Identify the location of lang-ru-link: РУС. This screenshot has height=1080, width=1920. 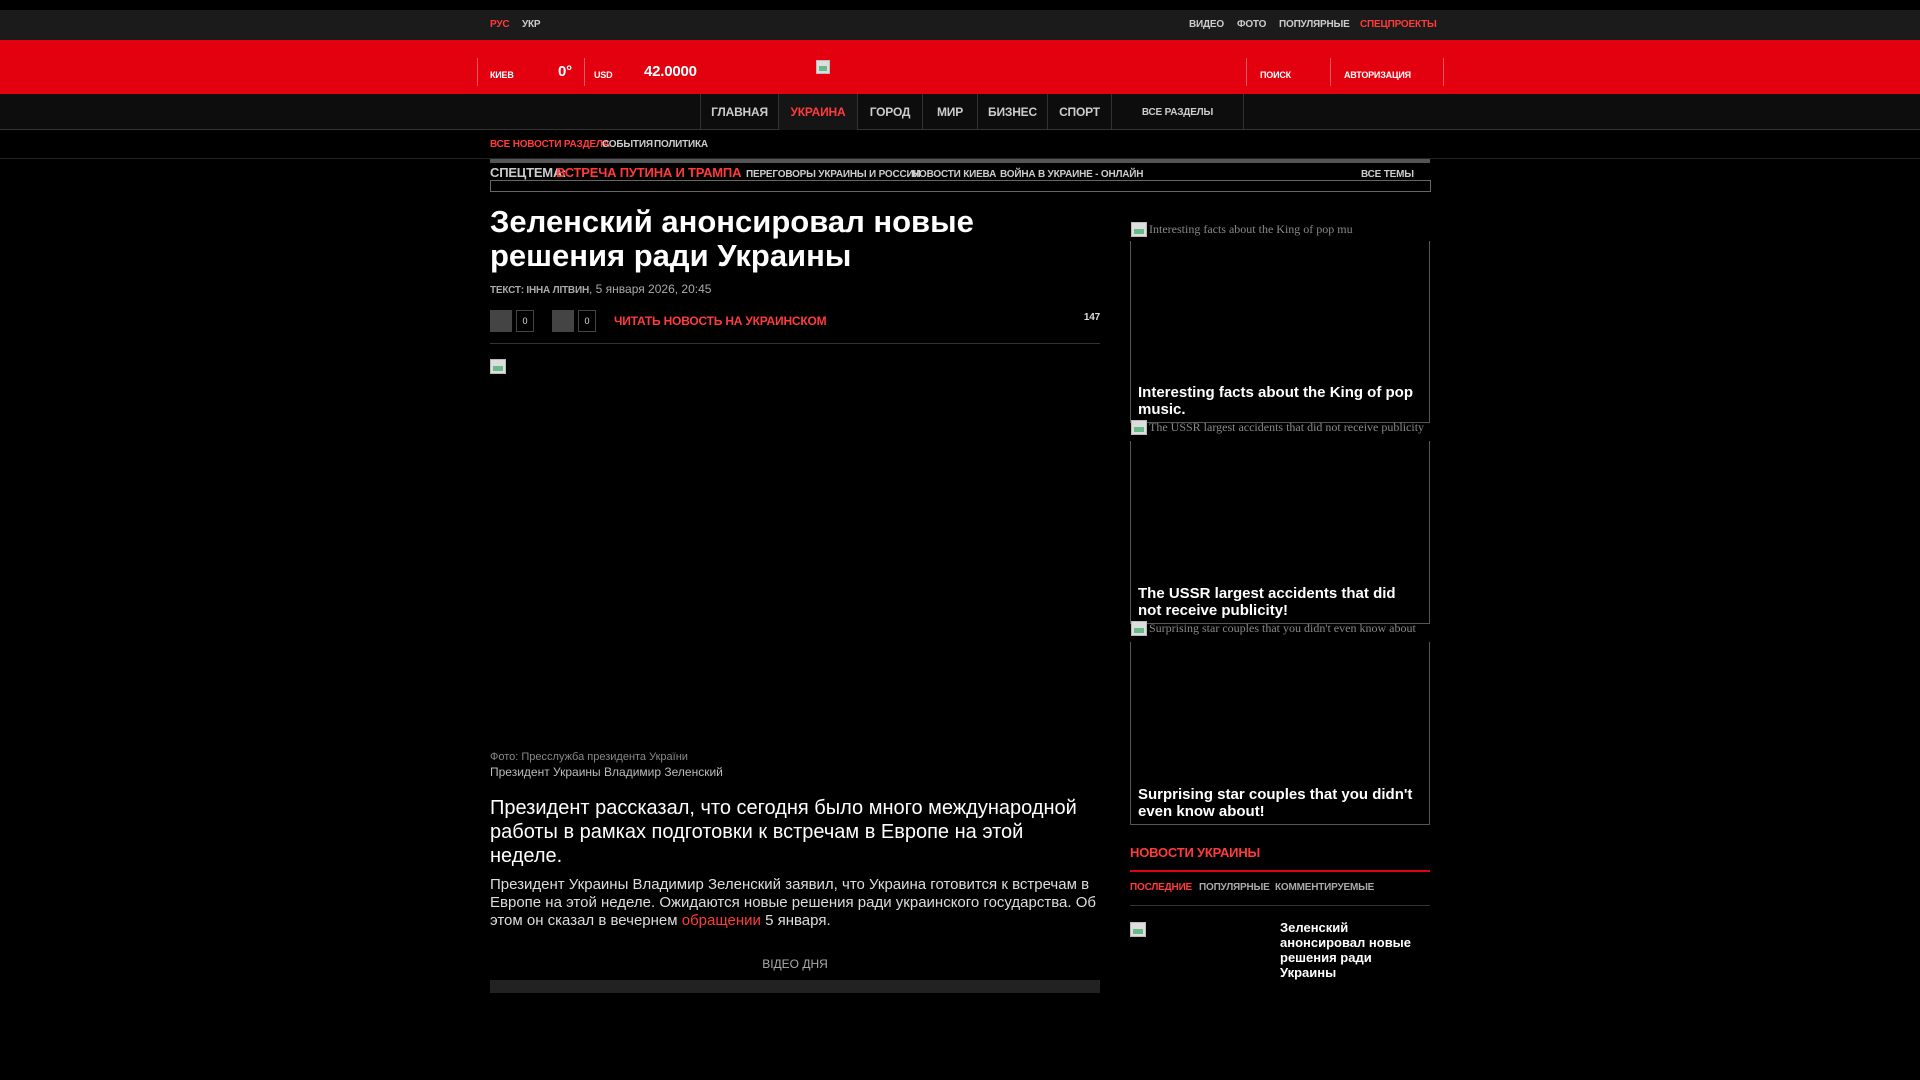
(500, 24).